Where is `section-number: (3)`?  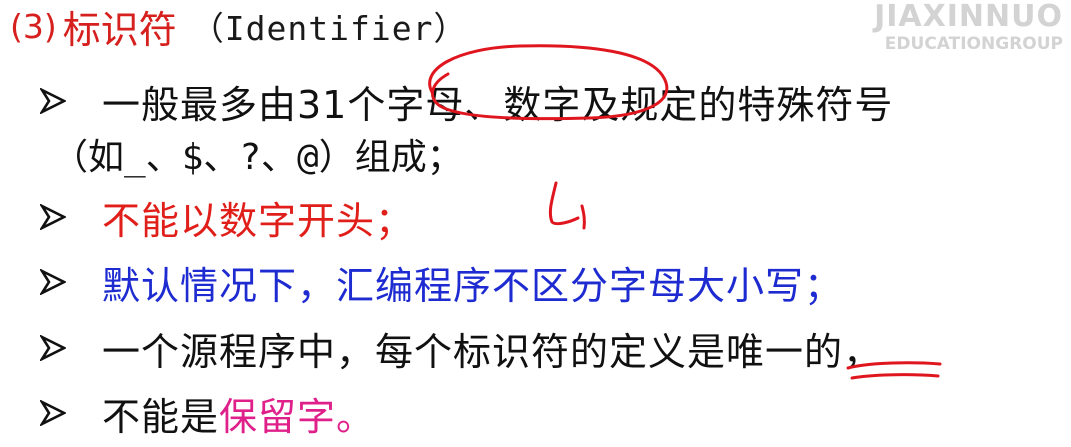 section-number: (3) is located at coordinates (33, 26).